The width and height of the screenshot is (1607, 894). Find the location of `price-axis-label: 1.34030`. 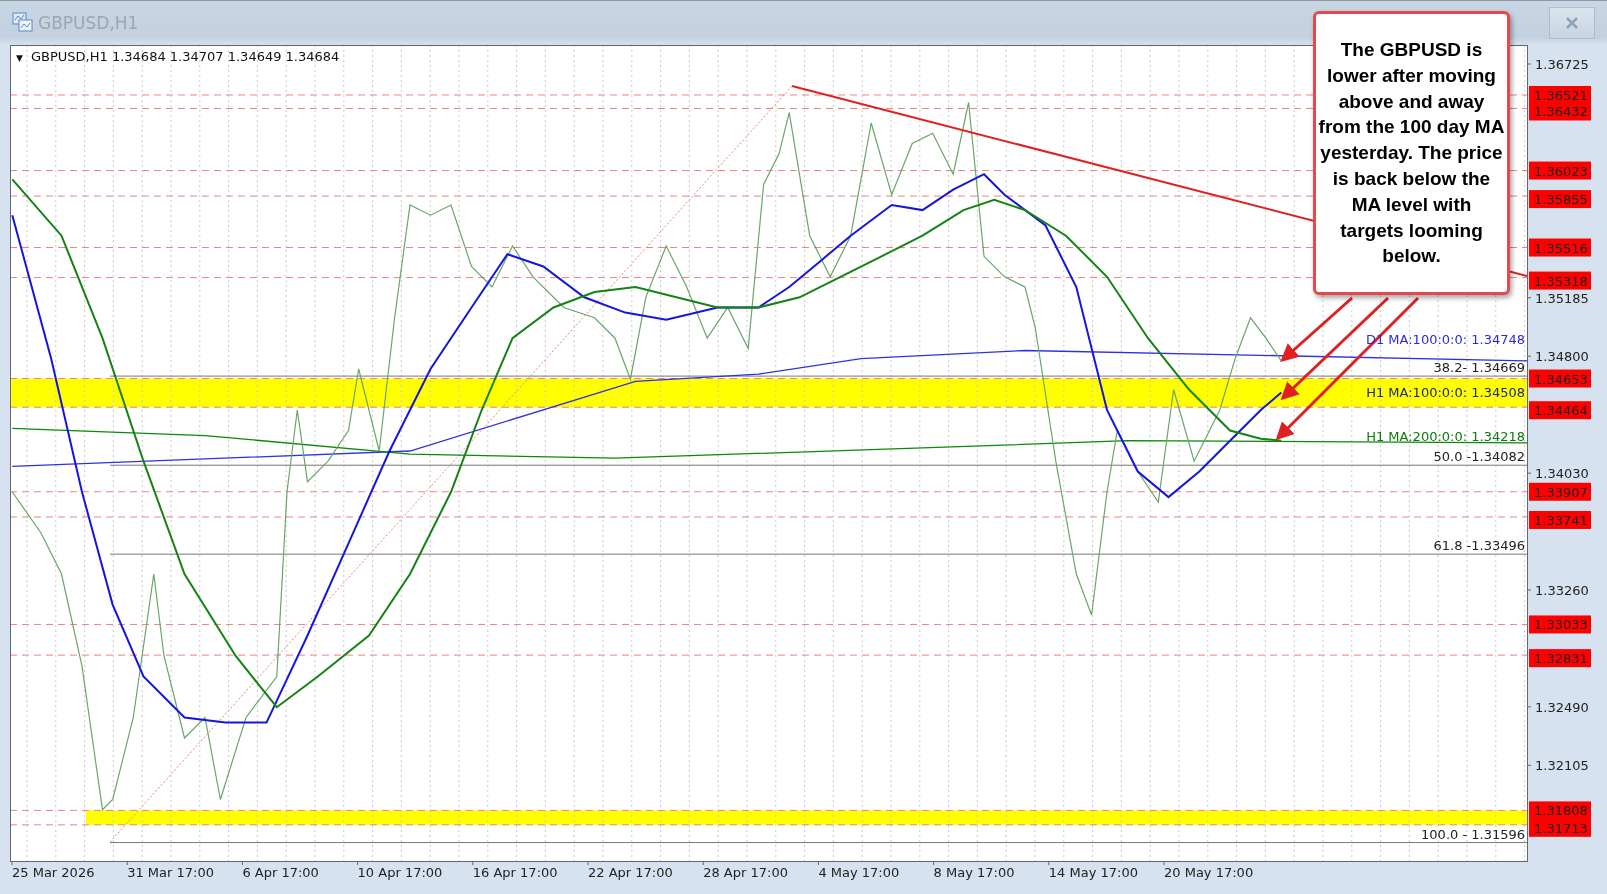

price-axis-label: 1.34030 is located at coordinates (1562, 474).